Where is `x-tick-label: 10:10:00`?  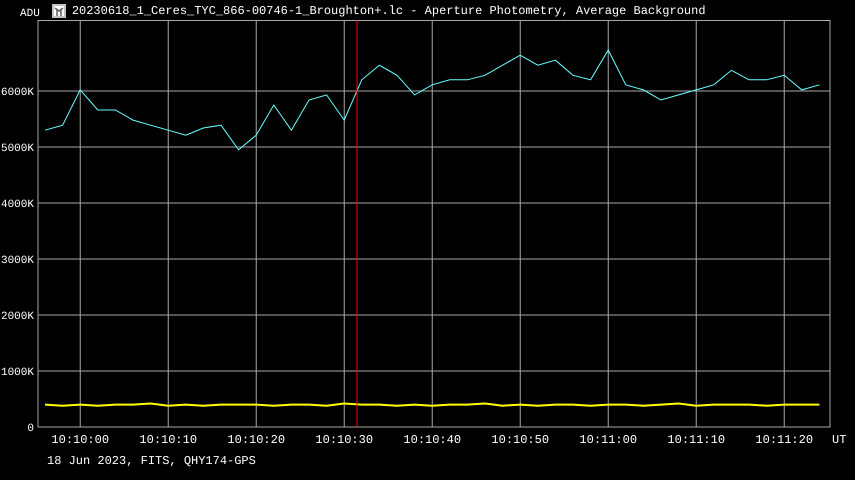
x-tick-label: 10:10:00 is located at coordinates (80, 440).